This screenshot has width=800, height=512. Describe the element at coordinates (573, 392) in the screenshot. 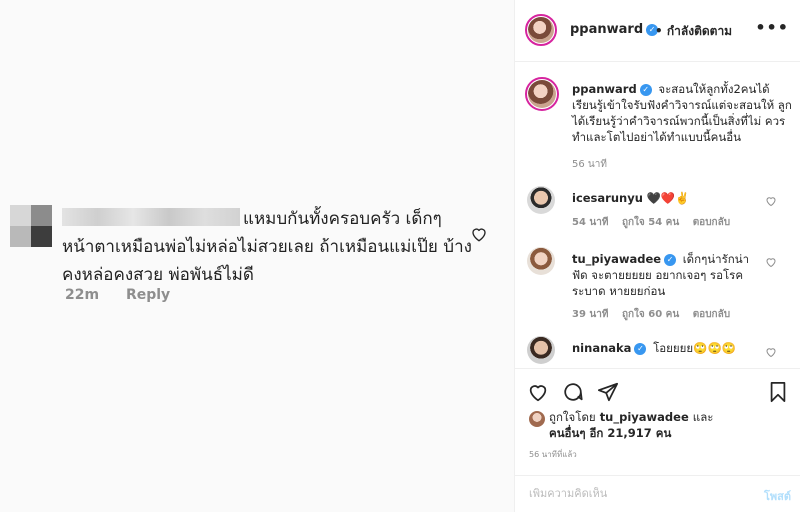

I see `comment-bubble-icon` at that location.